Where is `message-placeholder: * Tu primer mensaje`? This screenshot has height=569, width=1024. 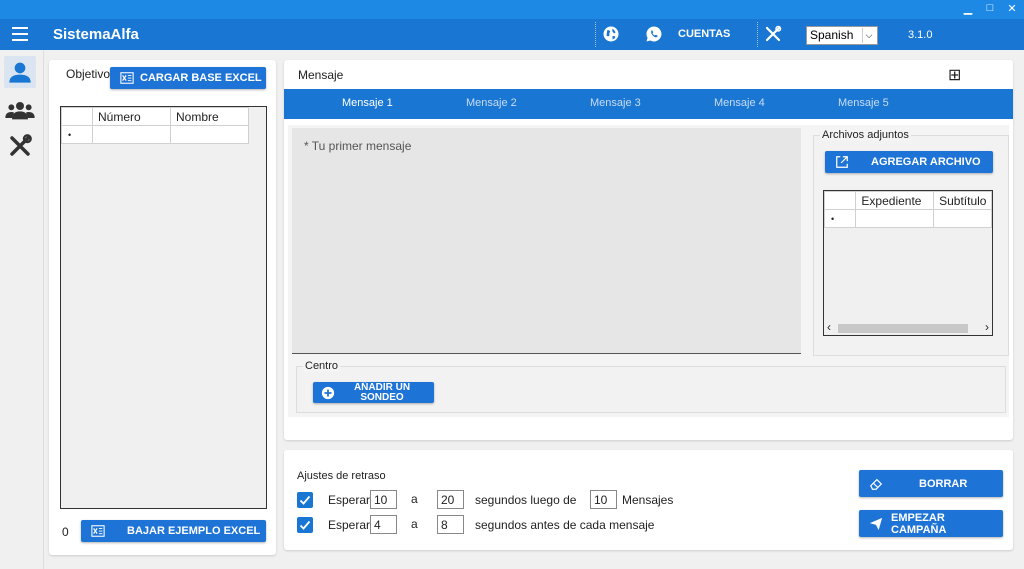
message-placeholder: * Tu primer mensaje is located at coordinates (358, 146).